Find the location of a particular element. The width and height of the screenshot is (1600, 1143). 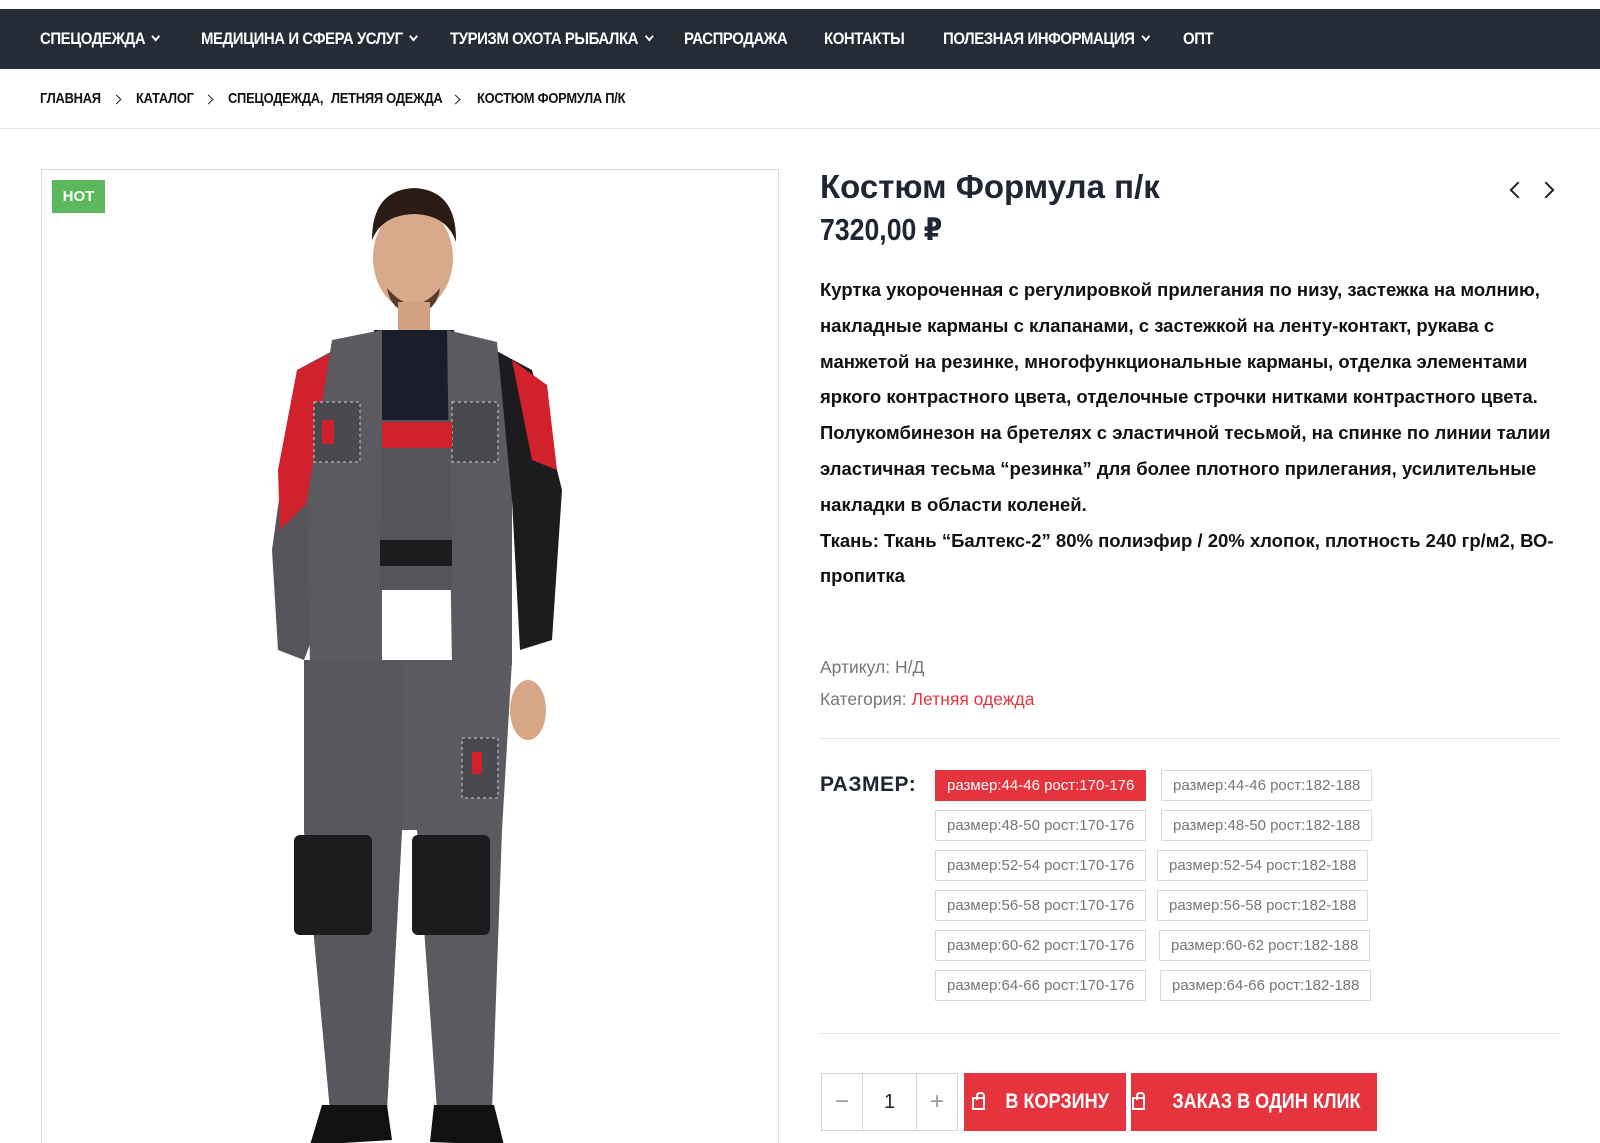

quantity-input: 1 is located at coordinates (889, 1102).